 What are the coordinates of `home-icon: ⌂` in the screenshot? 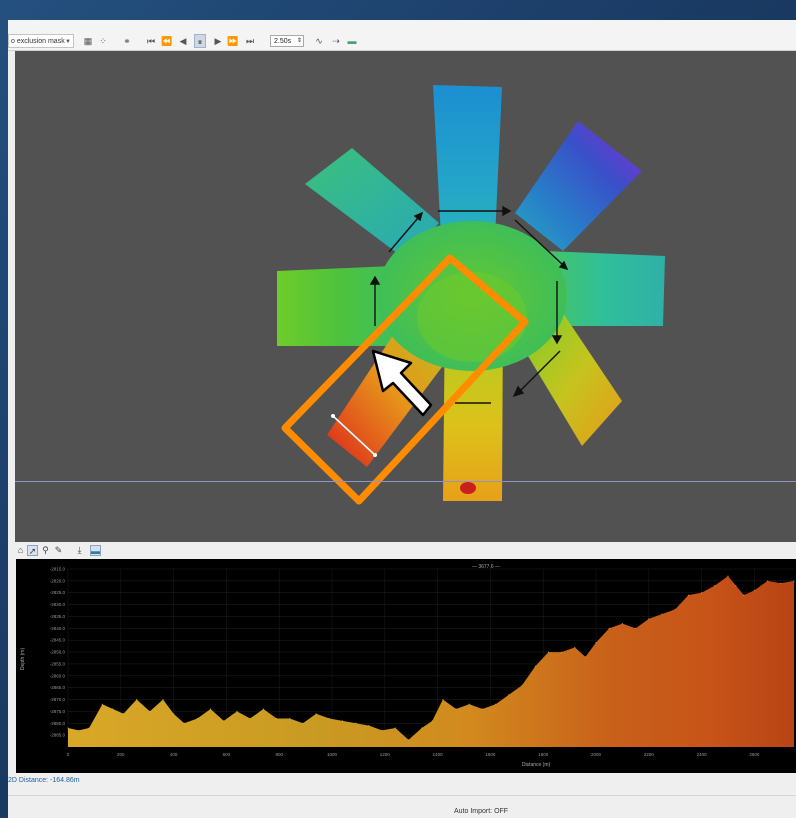 It's located at (20, 550).